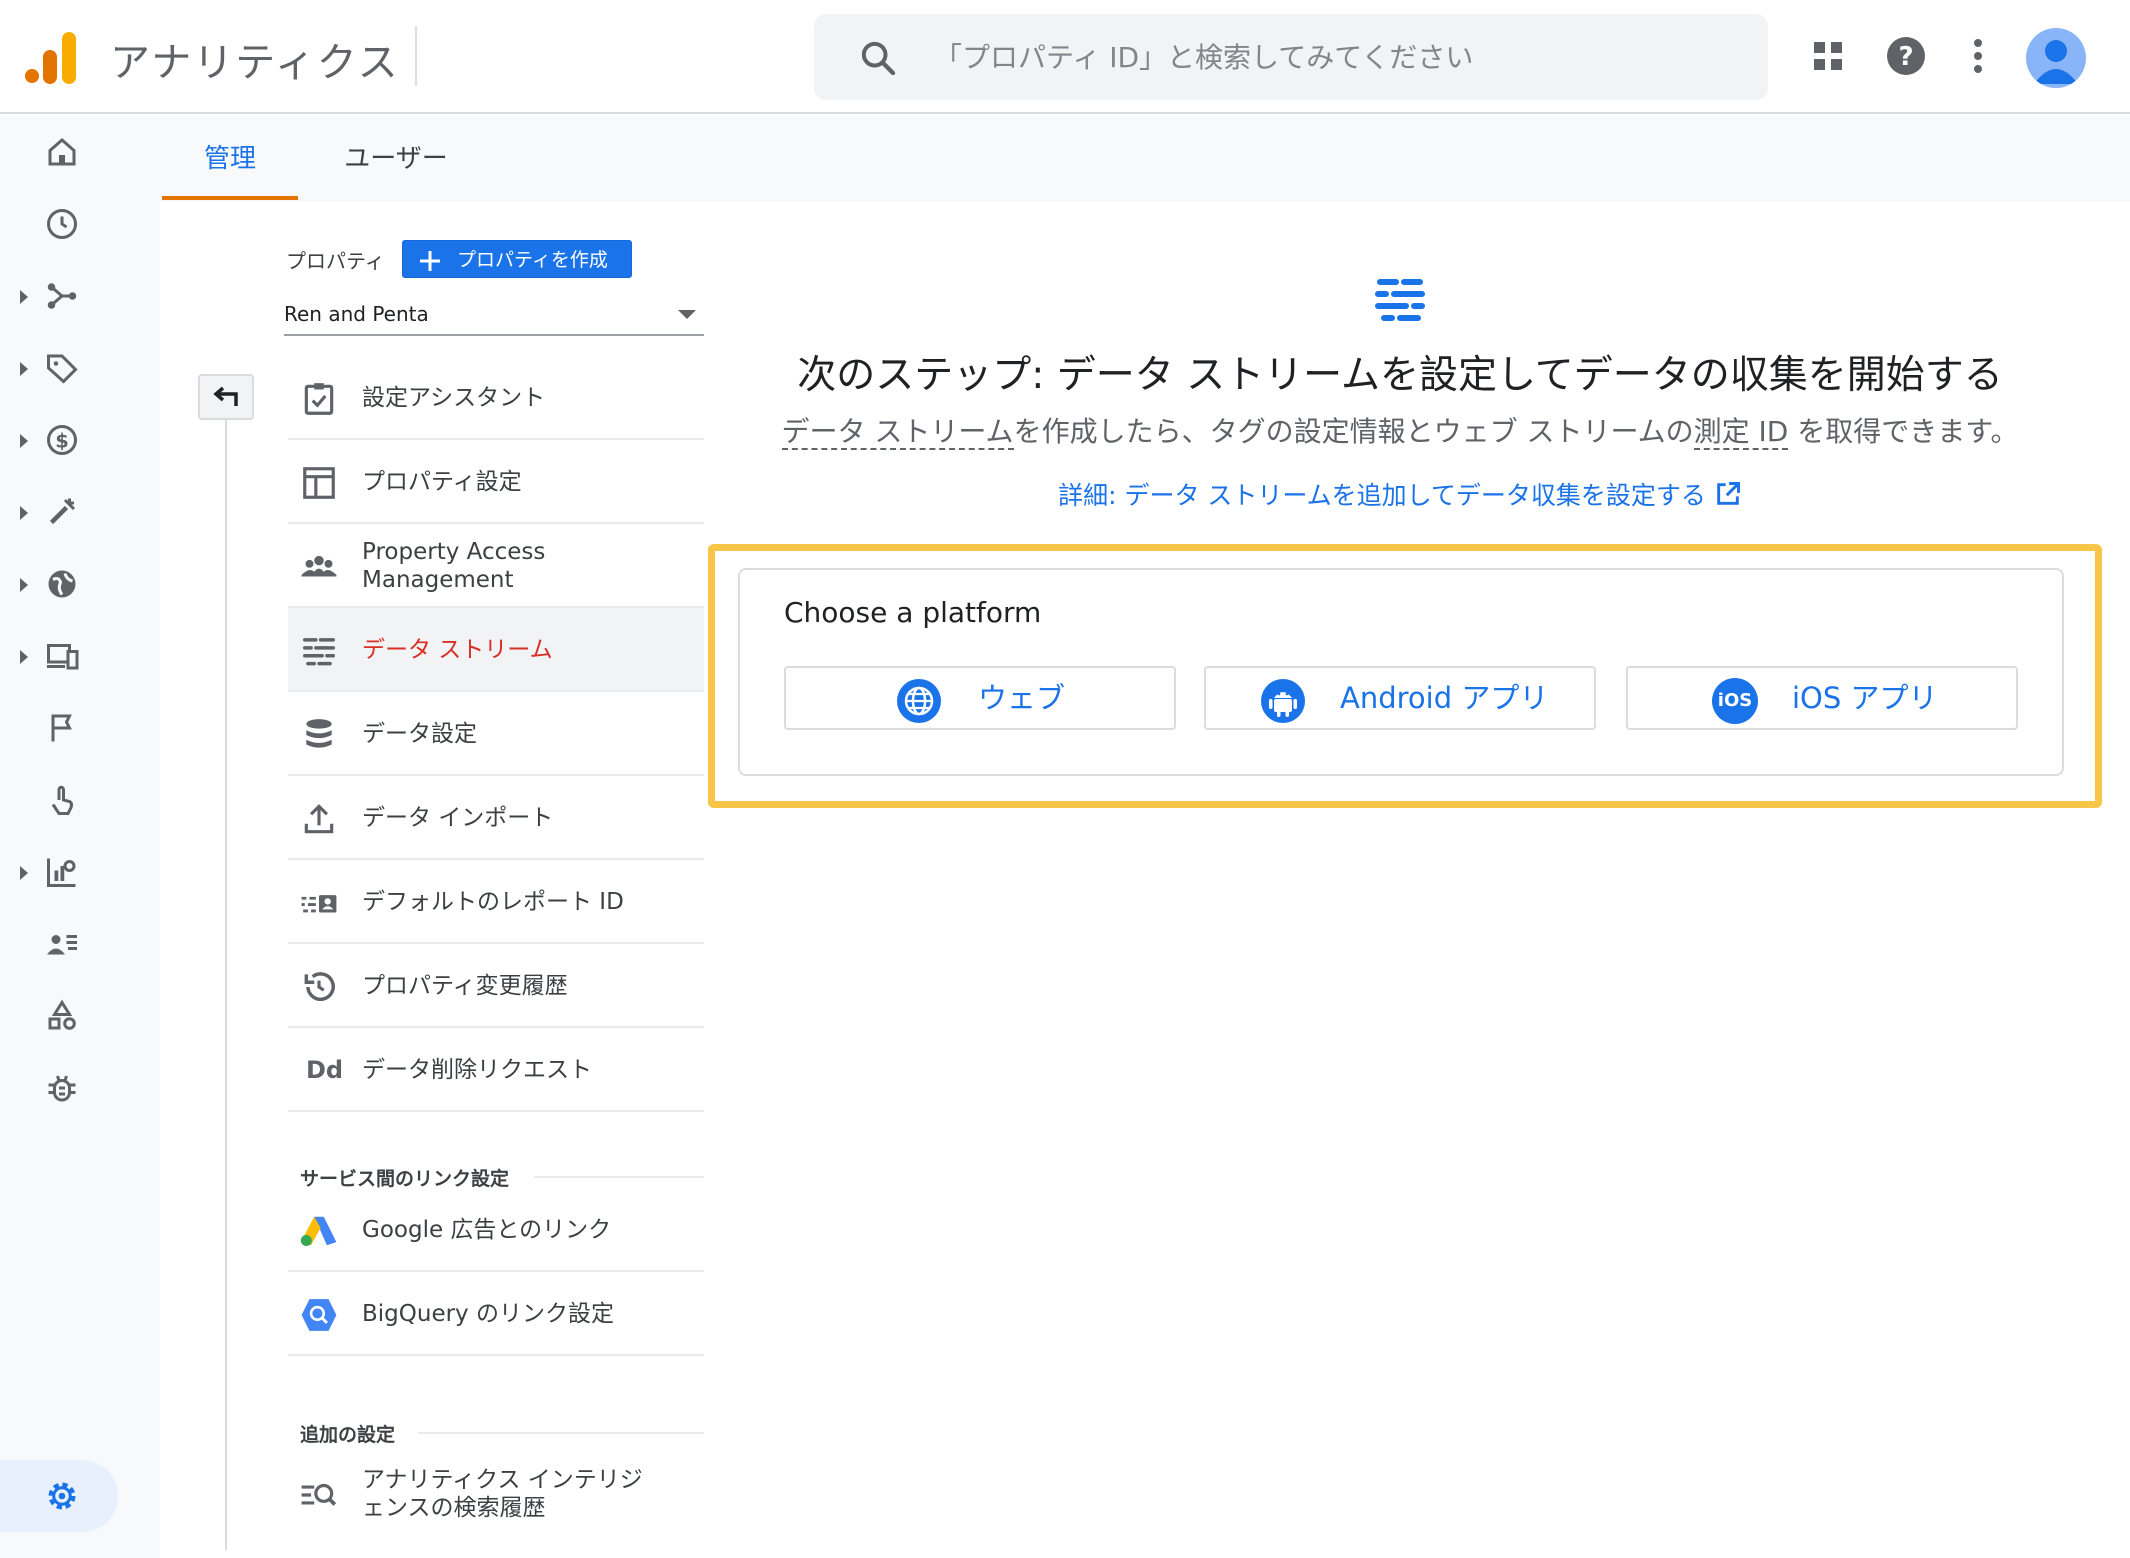 Image resolution: width=2130 pixels, height=1558 pixels. Describe the element at coordinates (496, 566) in the screenshot. I see `menu-item-property-access-management: Property Access Management` at that location.